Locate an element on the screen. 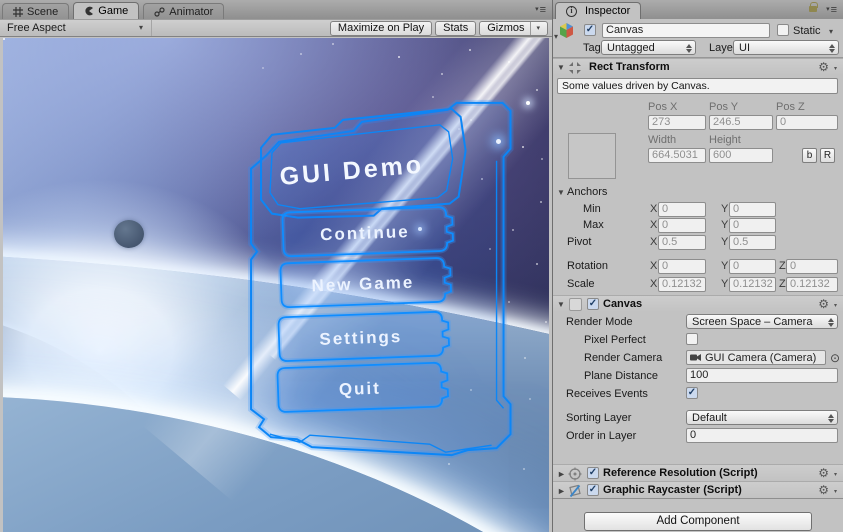 Image resolution: width=843 pixels, height=532 pixels. max-label: Max is located at coordinates (593, 225).